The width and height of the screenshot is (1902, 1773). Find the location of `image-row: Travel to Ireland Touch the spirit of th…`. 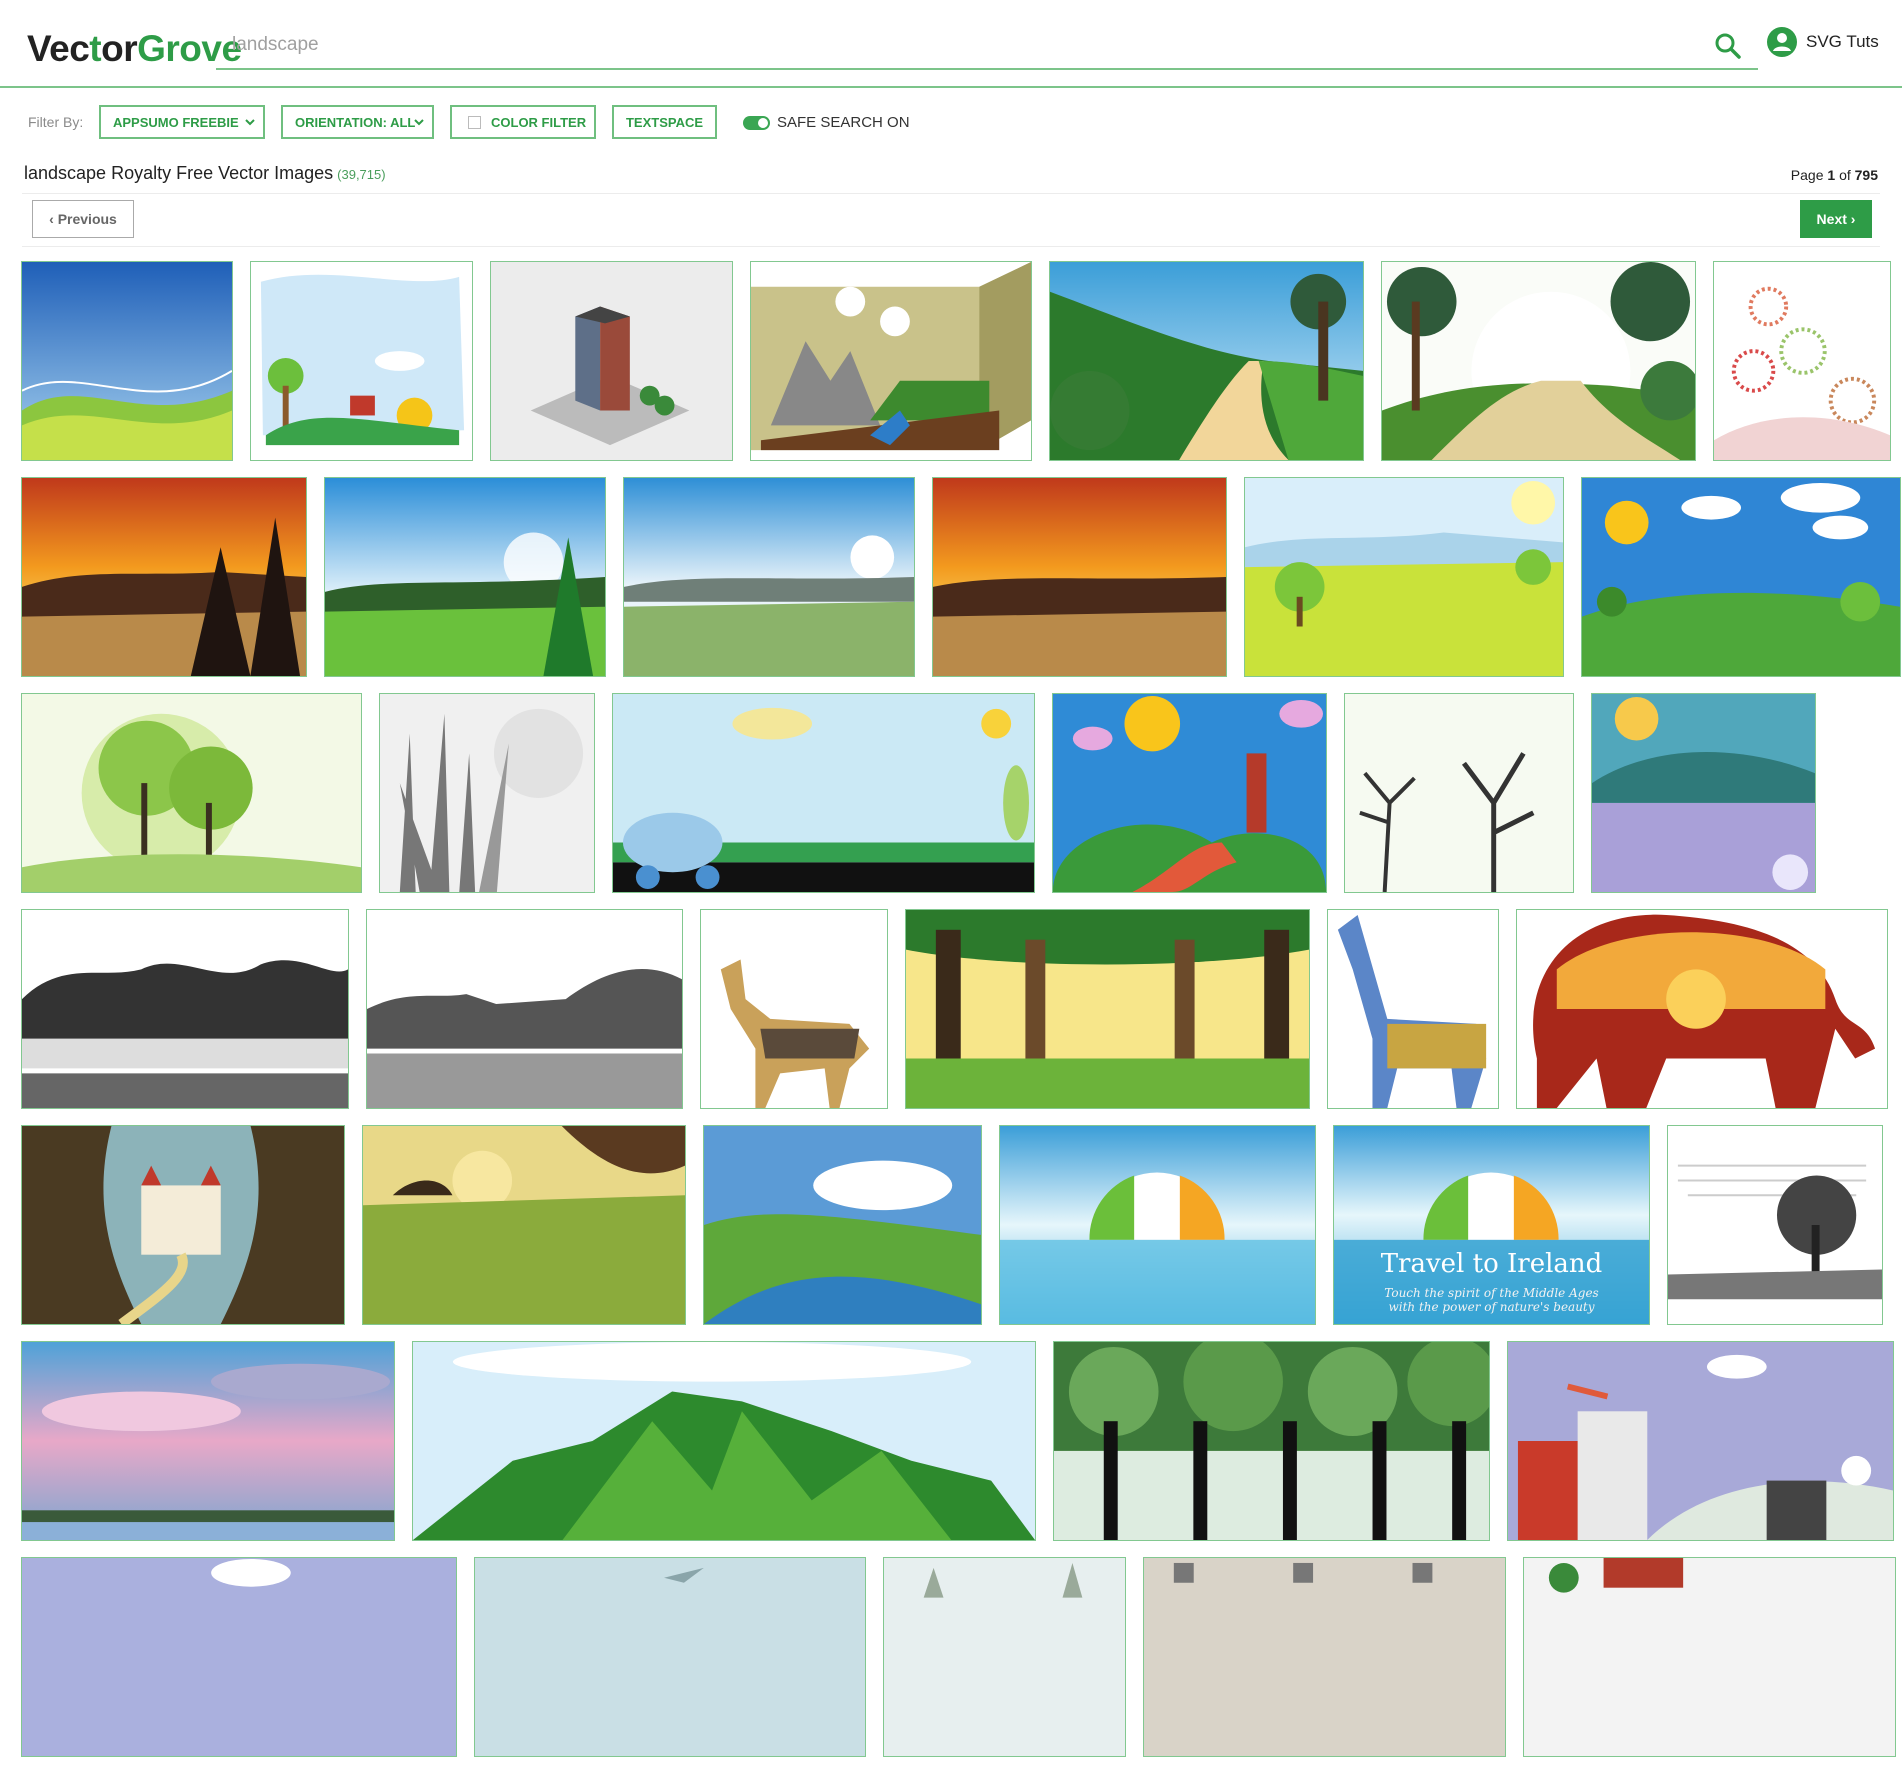

image-row: Travel to Ireland Touch the spirit of th… is located at coordinates (952, 1225).